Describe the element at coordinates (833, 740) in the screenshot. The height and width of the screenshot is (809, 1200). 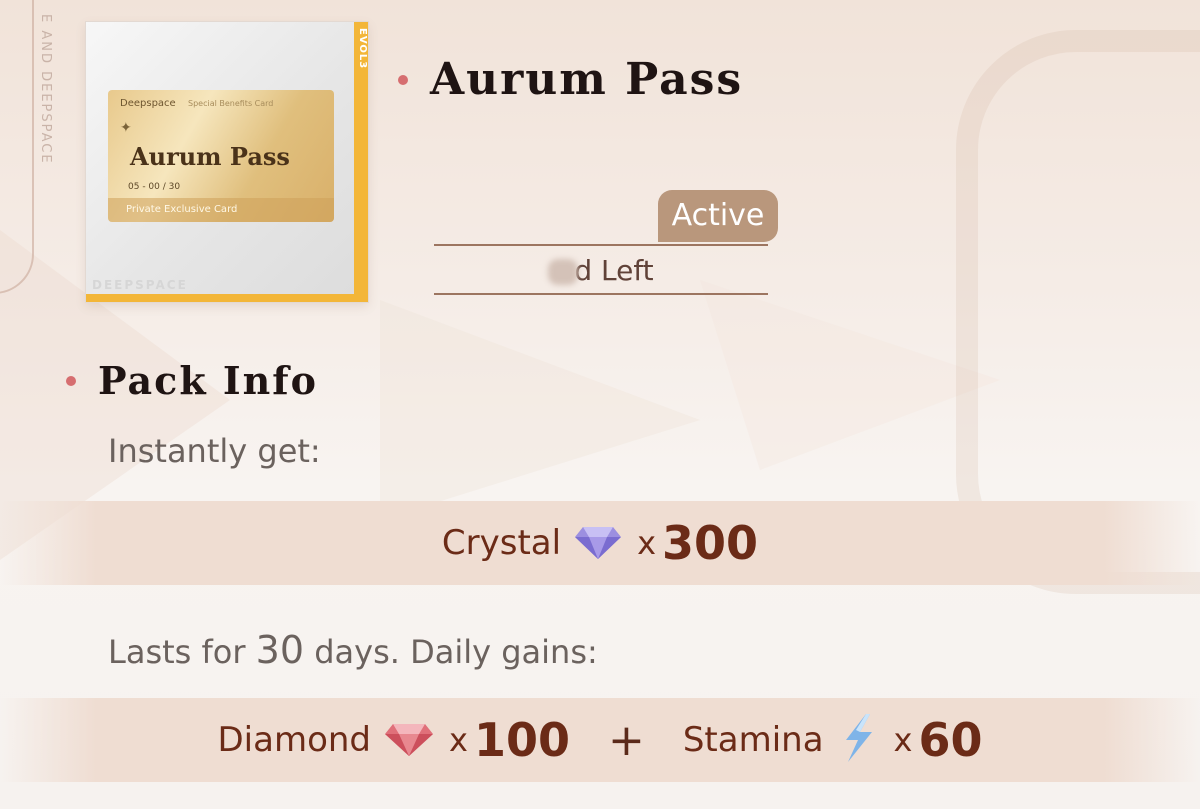
I see `reward-stamina: Stamina x 60` at that location.